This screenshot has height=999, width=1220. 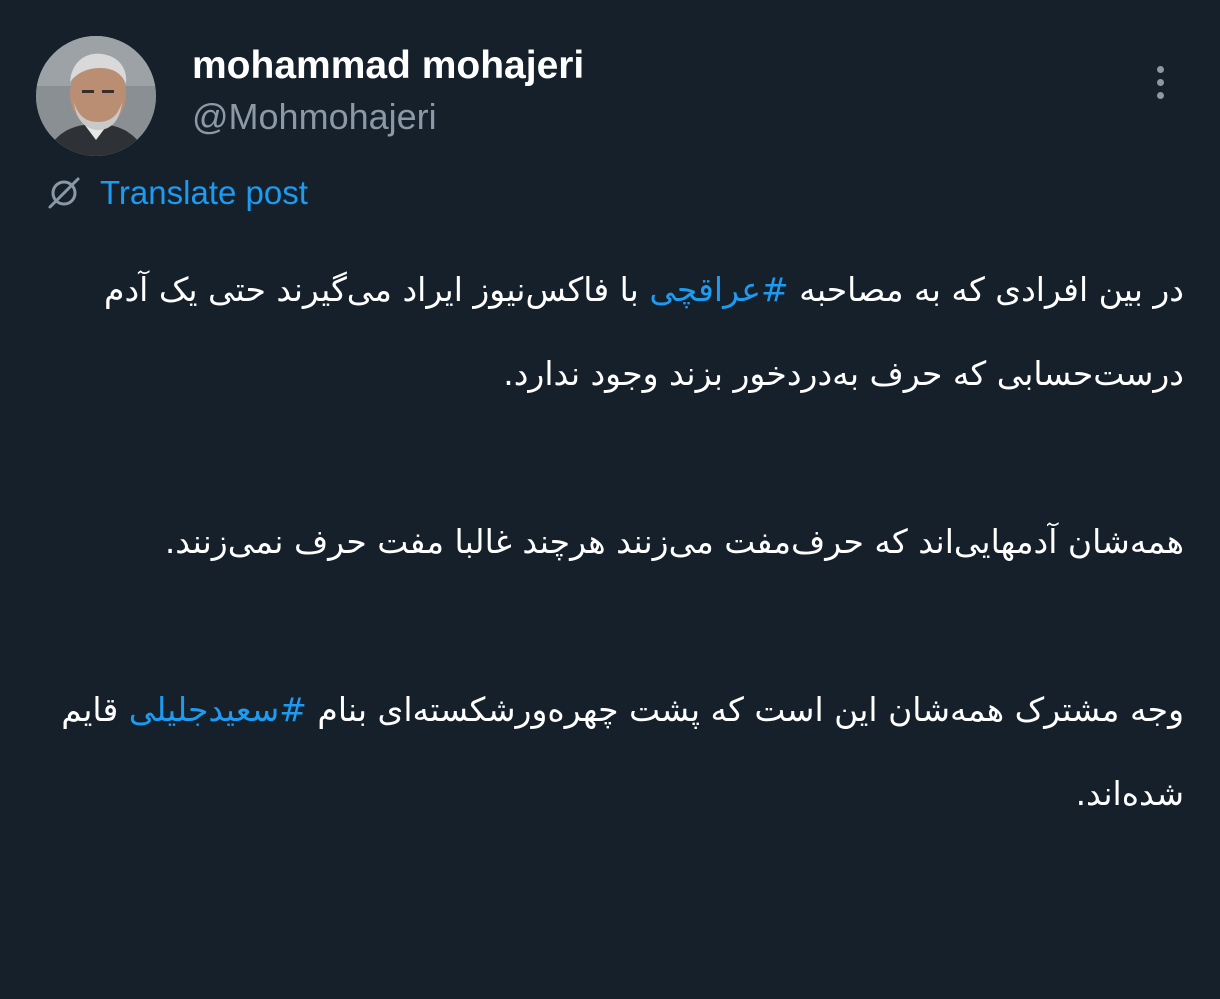 I want to click on avatar, so click(x=96, y=96).